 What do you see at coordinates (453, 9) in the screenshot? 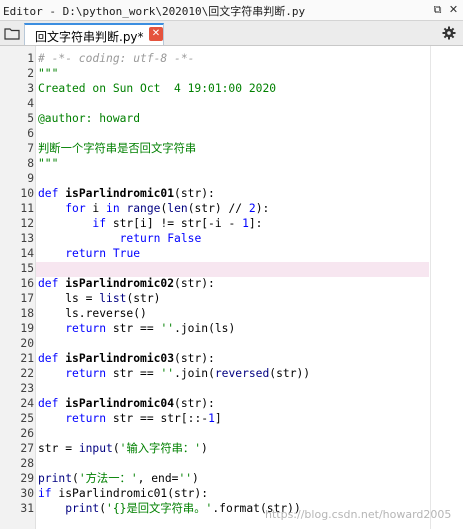
I see `close-icon: ✕` at bounding box center [453, 9].